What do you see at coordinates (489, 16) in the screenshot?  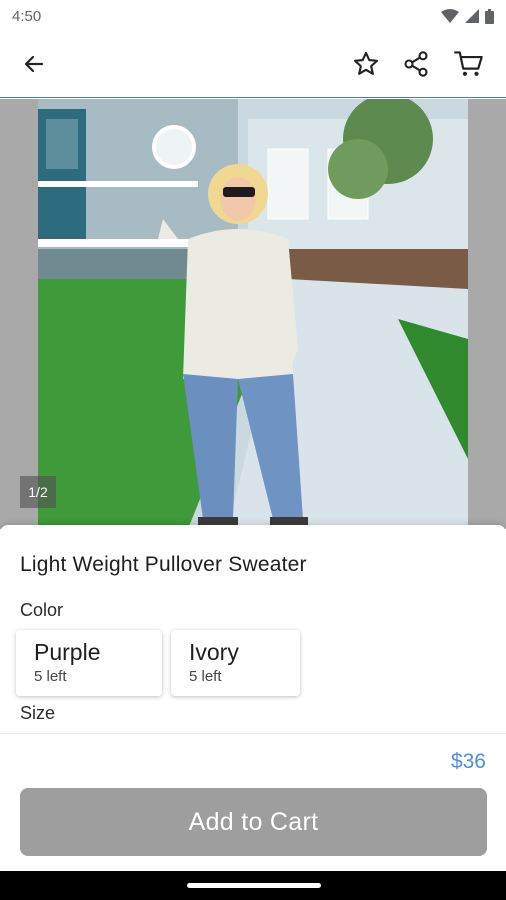 I see `battery-icon` at bounding box center [489, 16].